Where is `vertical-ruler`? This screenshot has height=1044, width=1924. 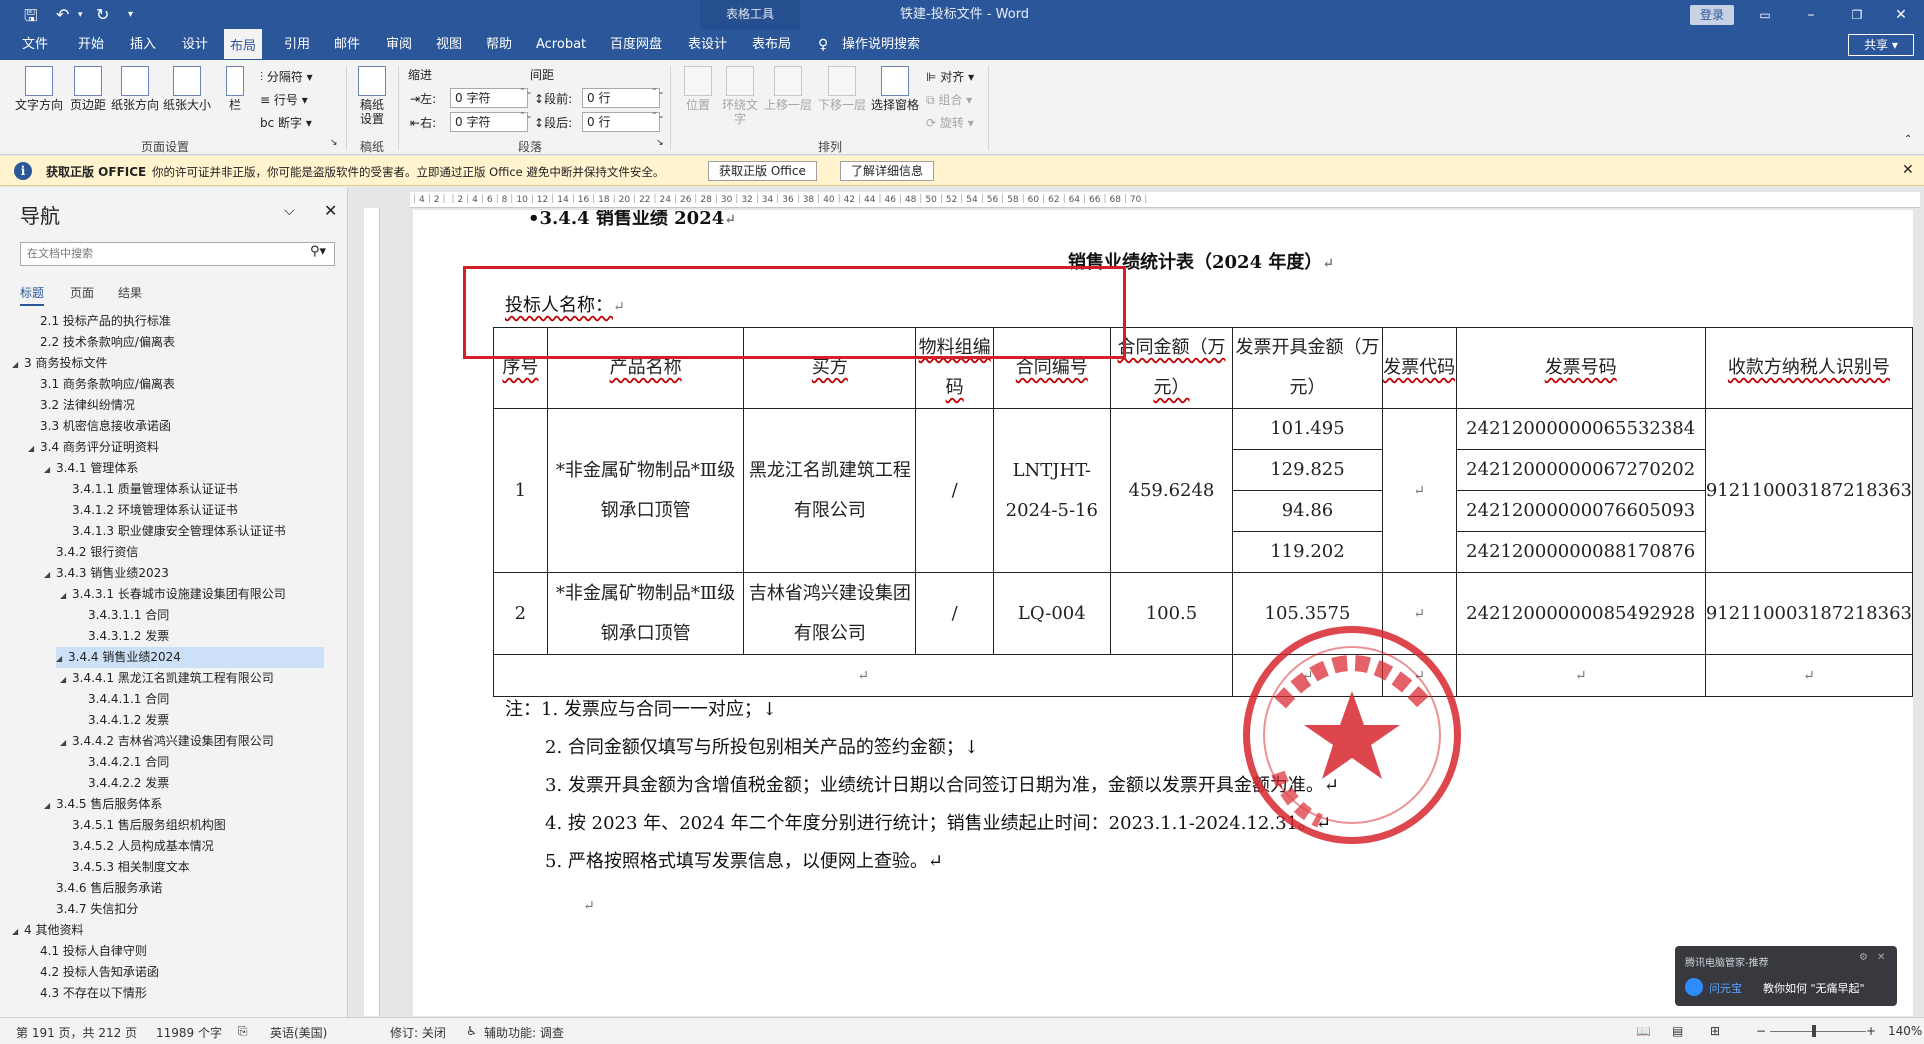 vertical-ruler is located at coordinates (372, 612).